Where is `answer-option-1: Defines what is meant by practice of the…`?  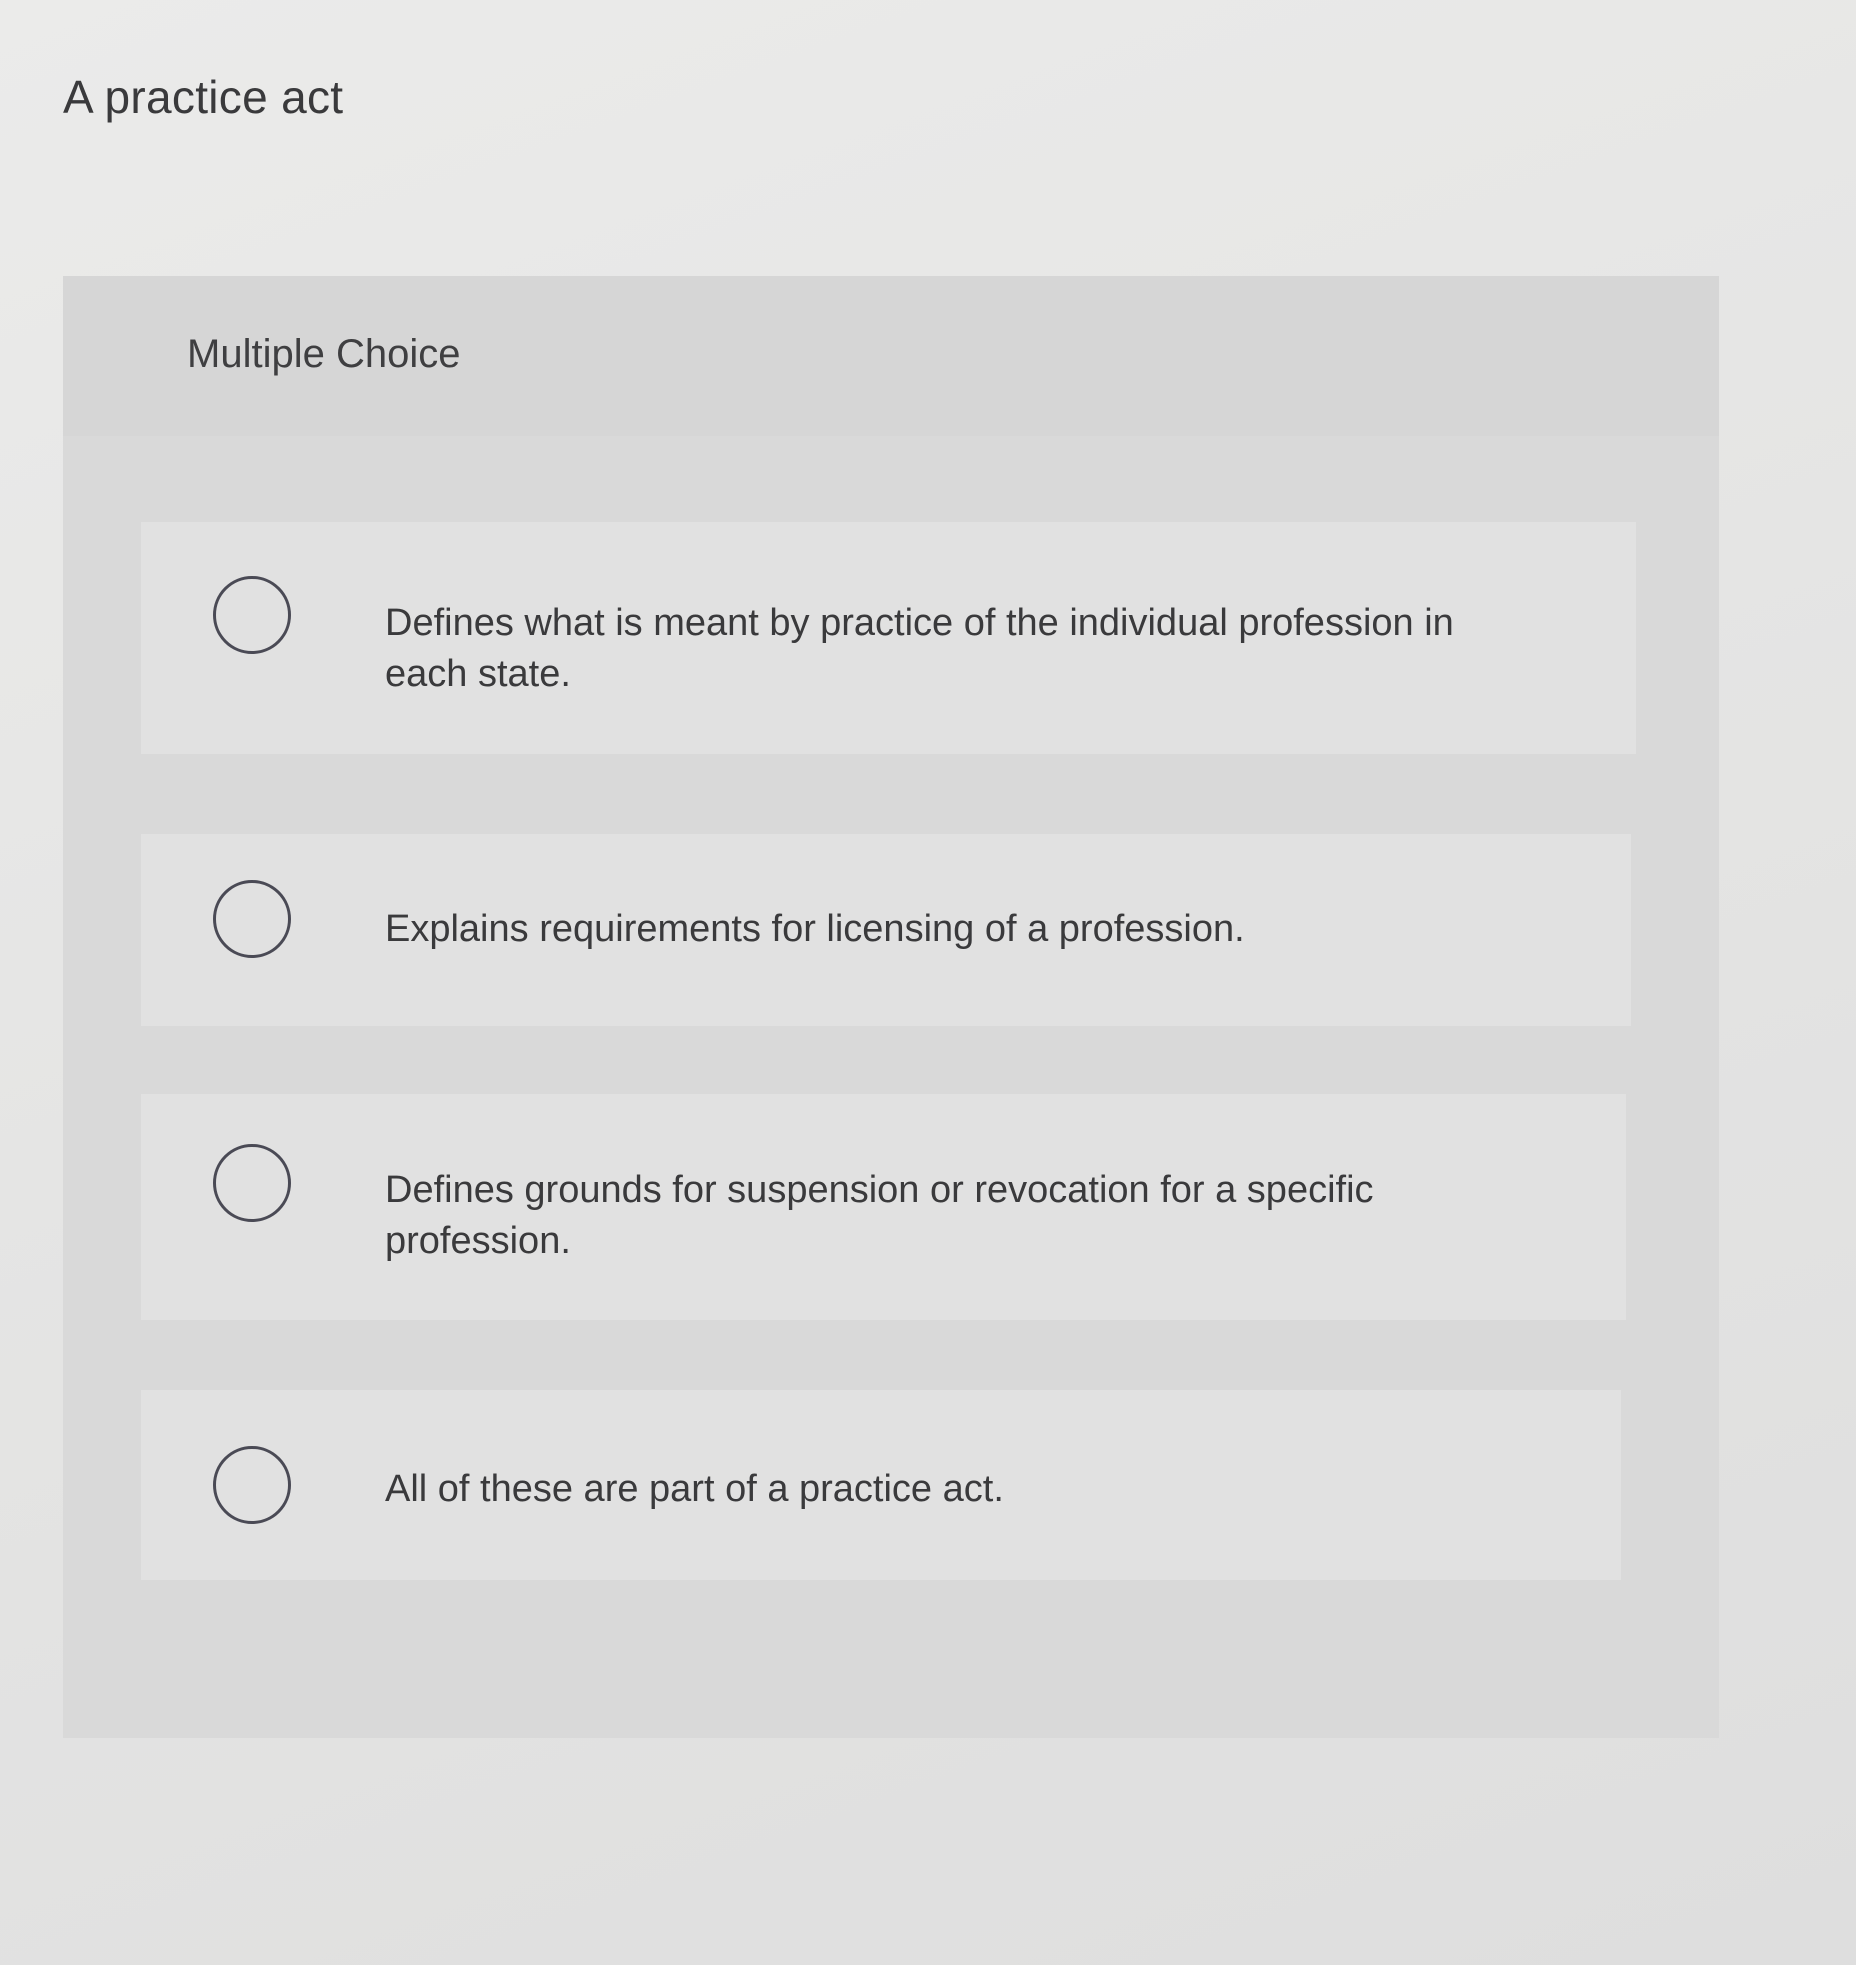
answer-option-1: Defines what is meant by practice of the… is located at coordinates (888, 638).